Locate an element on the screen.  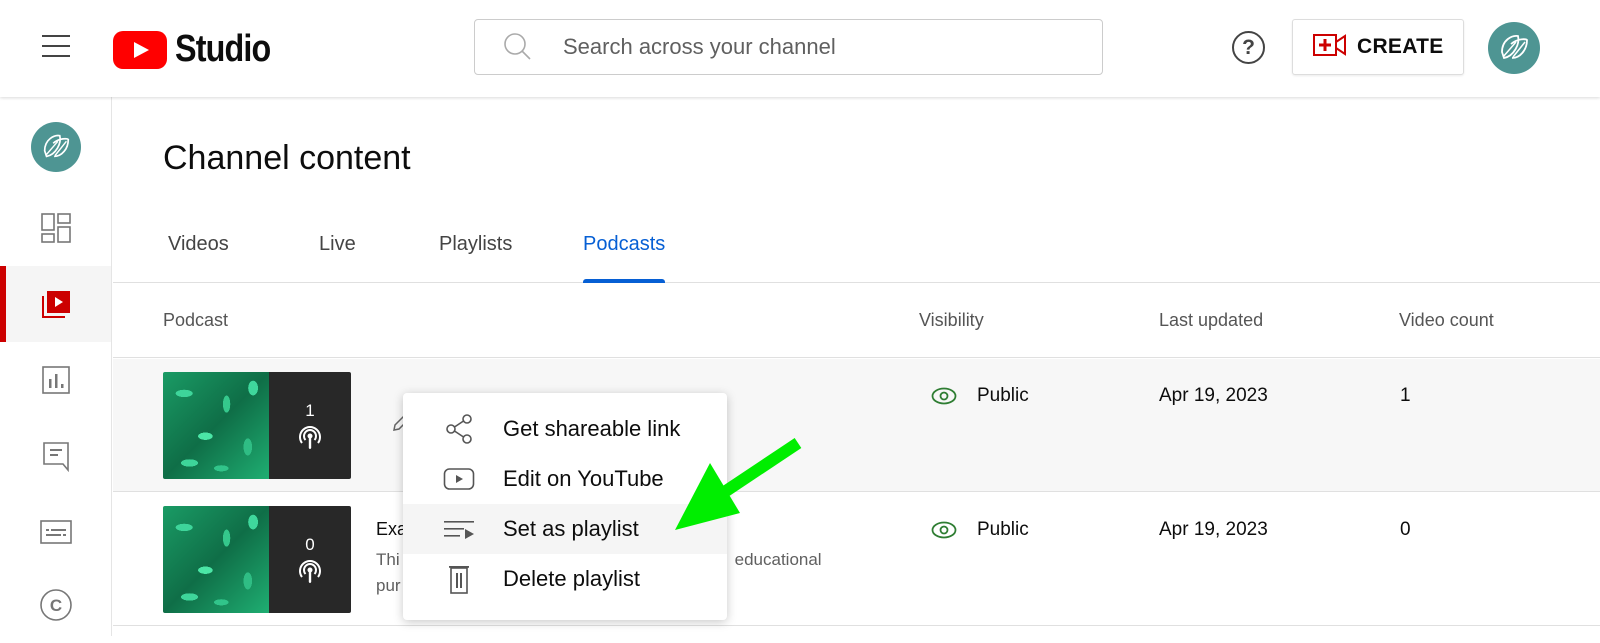
thumbnail-count-overlay: 0 is located at coordinates (310, 559).